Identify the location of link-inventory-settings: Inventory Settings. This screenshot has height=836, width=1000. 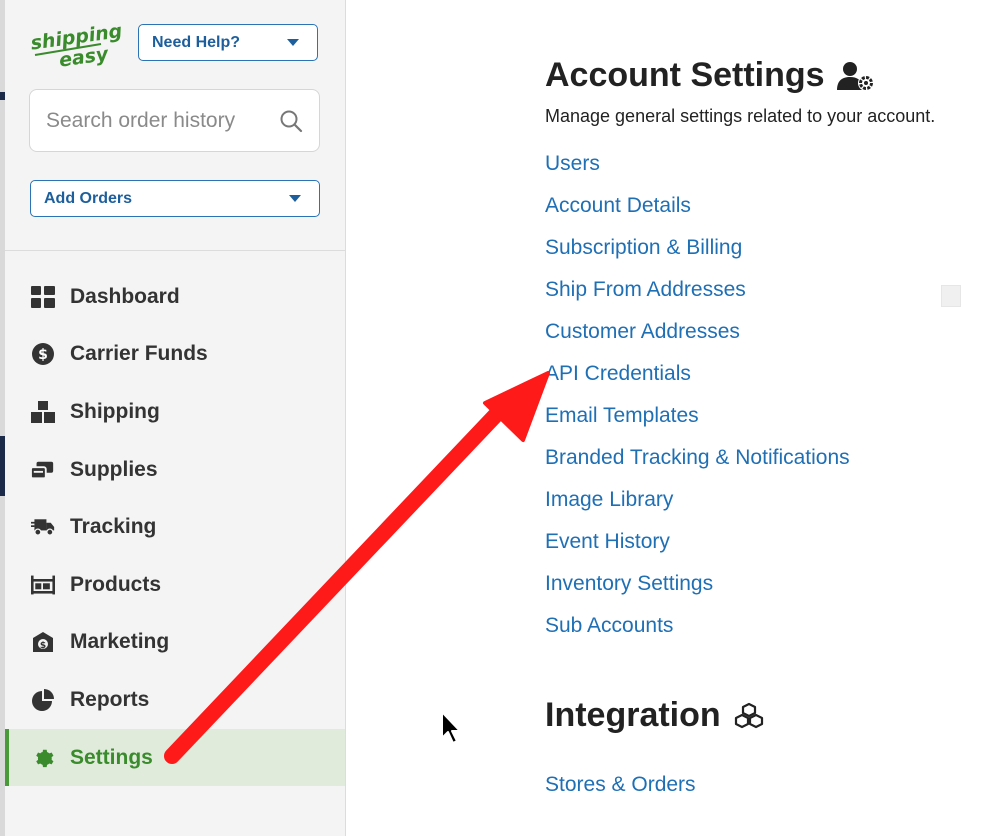
(697, 589).